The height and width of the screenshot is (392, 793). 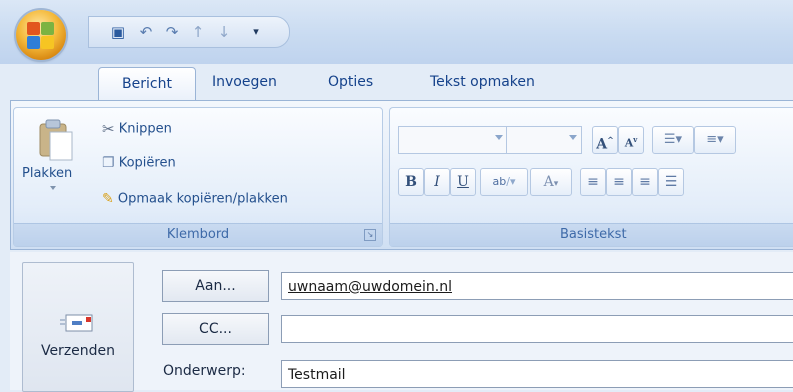 What do you see at coordinates (147, 84) in the screenshot?
I see `tab-bericht: Bericht` at bounding box center [147, 84].